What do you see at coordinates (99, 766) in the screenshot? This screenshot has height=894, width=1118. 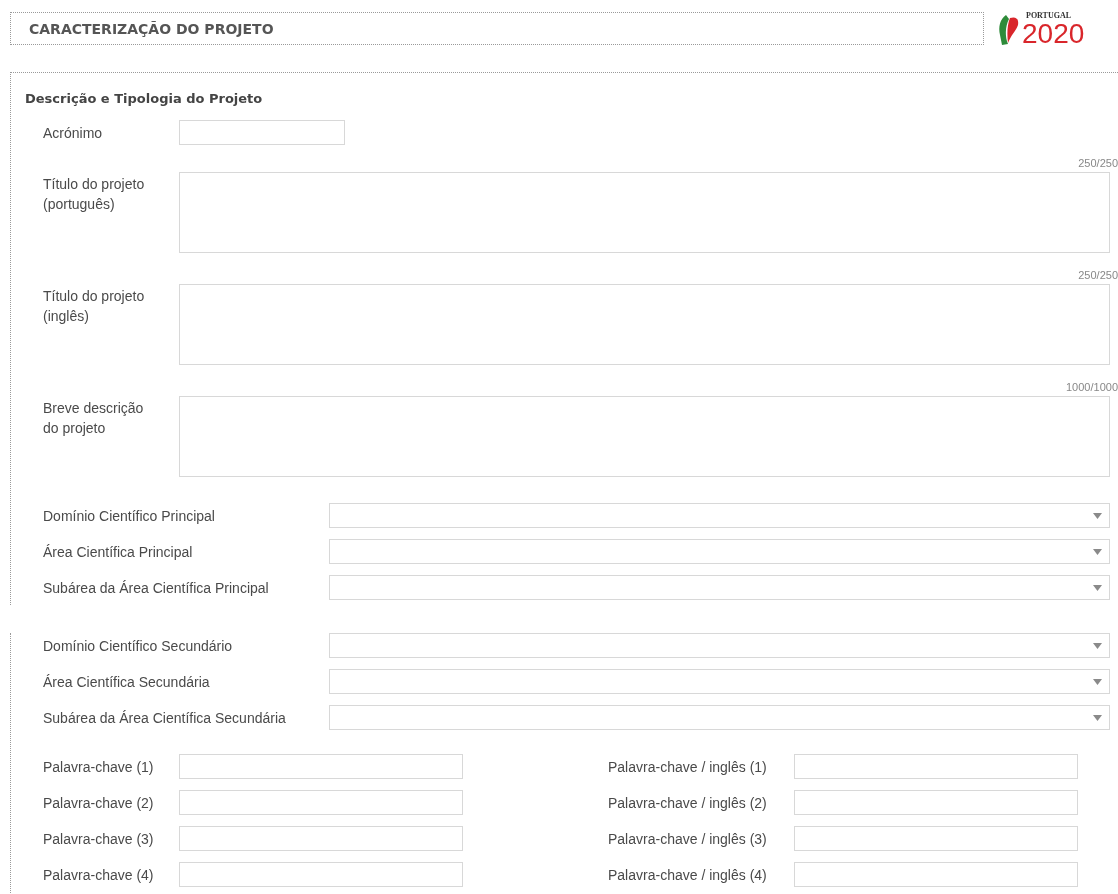 I see `field-label: Palavra-chave (1)` at bounding box center [99, 766].